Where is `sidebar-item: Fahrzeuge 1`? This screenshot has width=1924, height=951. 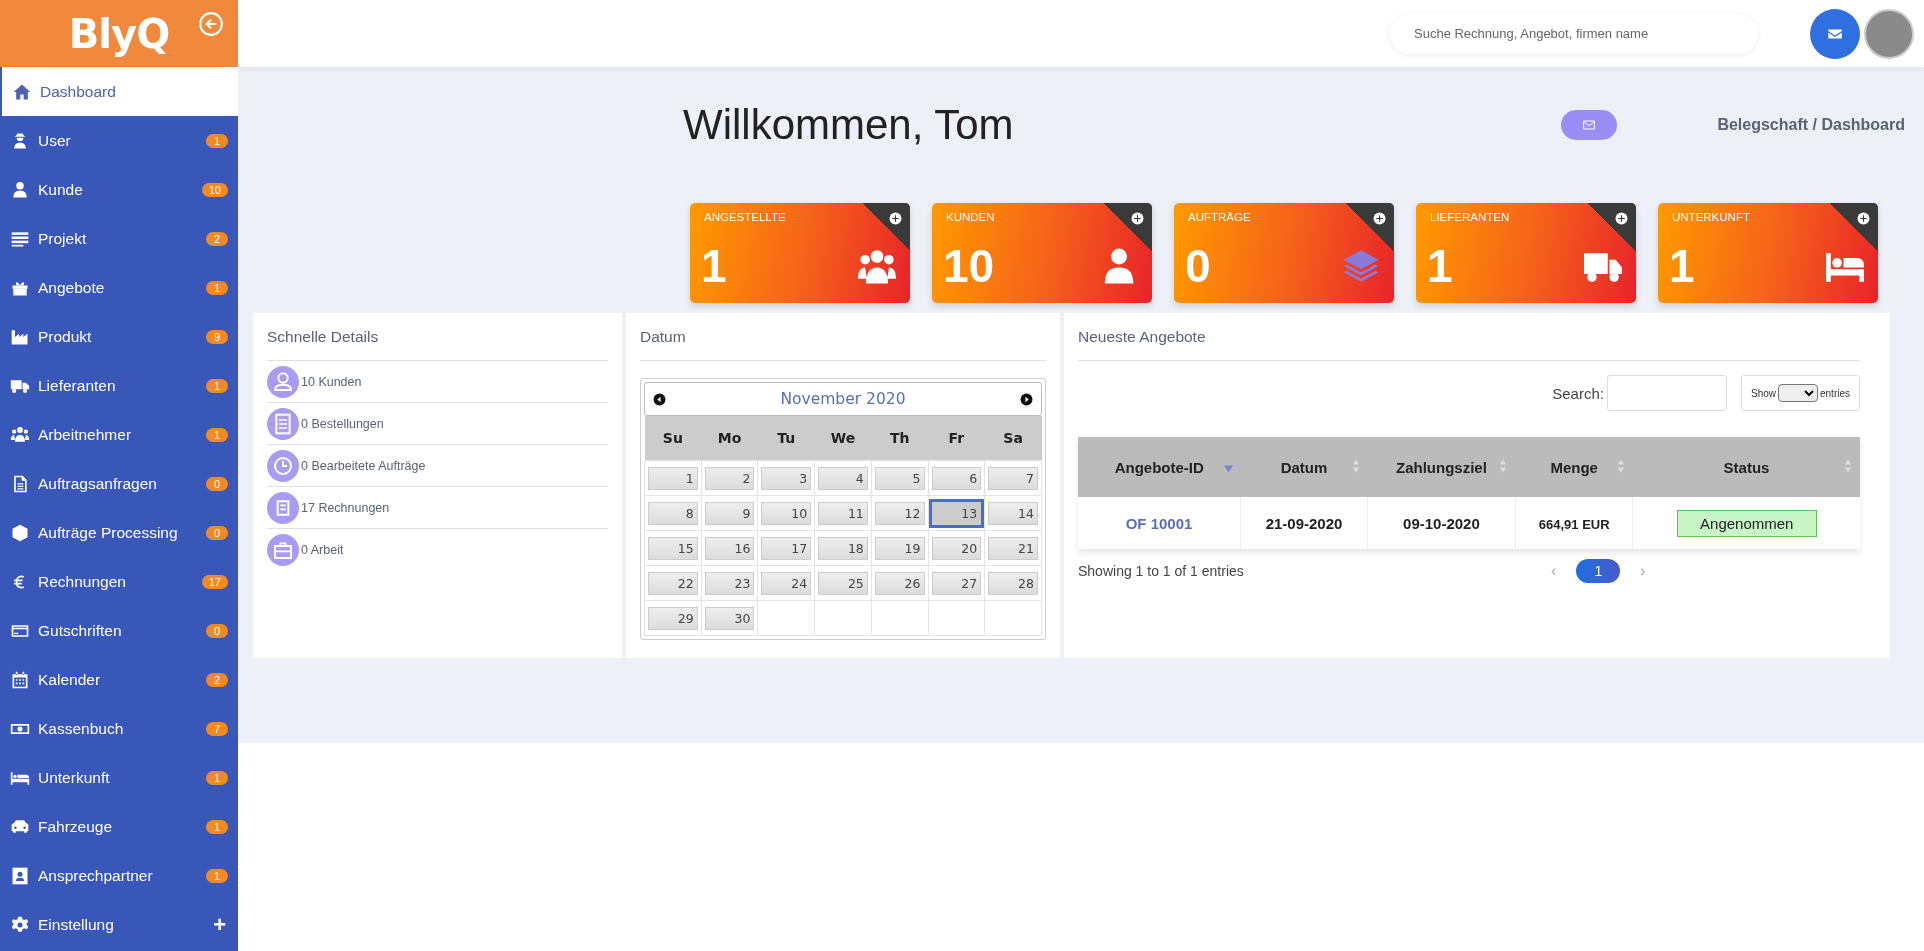
sidebar-item: Fahrzeuge 1 is located at coordinates (119, 826).